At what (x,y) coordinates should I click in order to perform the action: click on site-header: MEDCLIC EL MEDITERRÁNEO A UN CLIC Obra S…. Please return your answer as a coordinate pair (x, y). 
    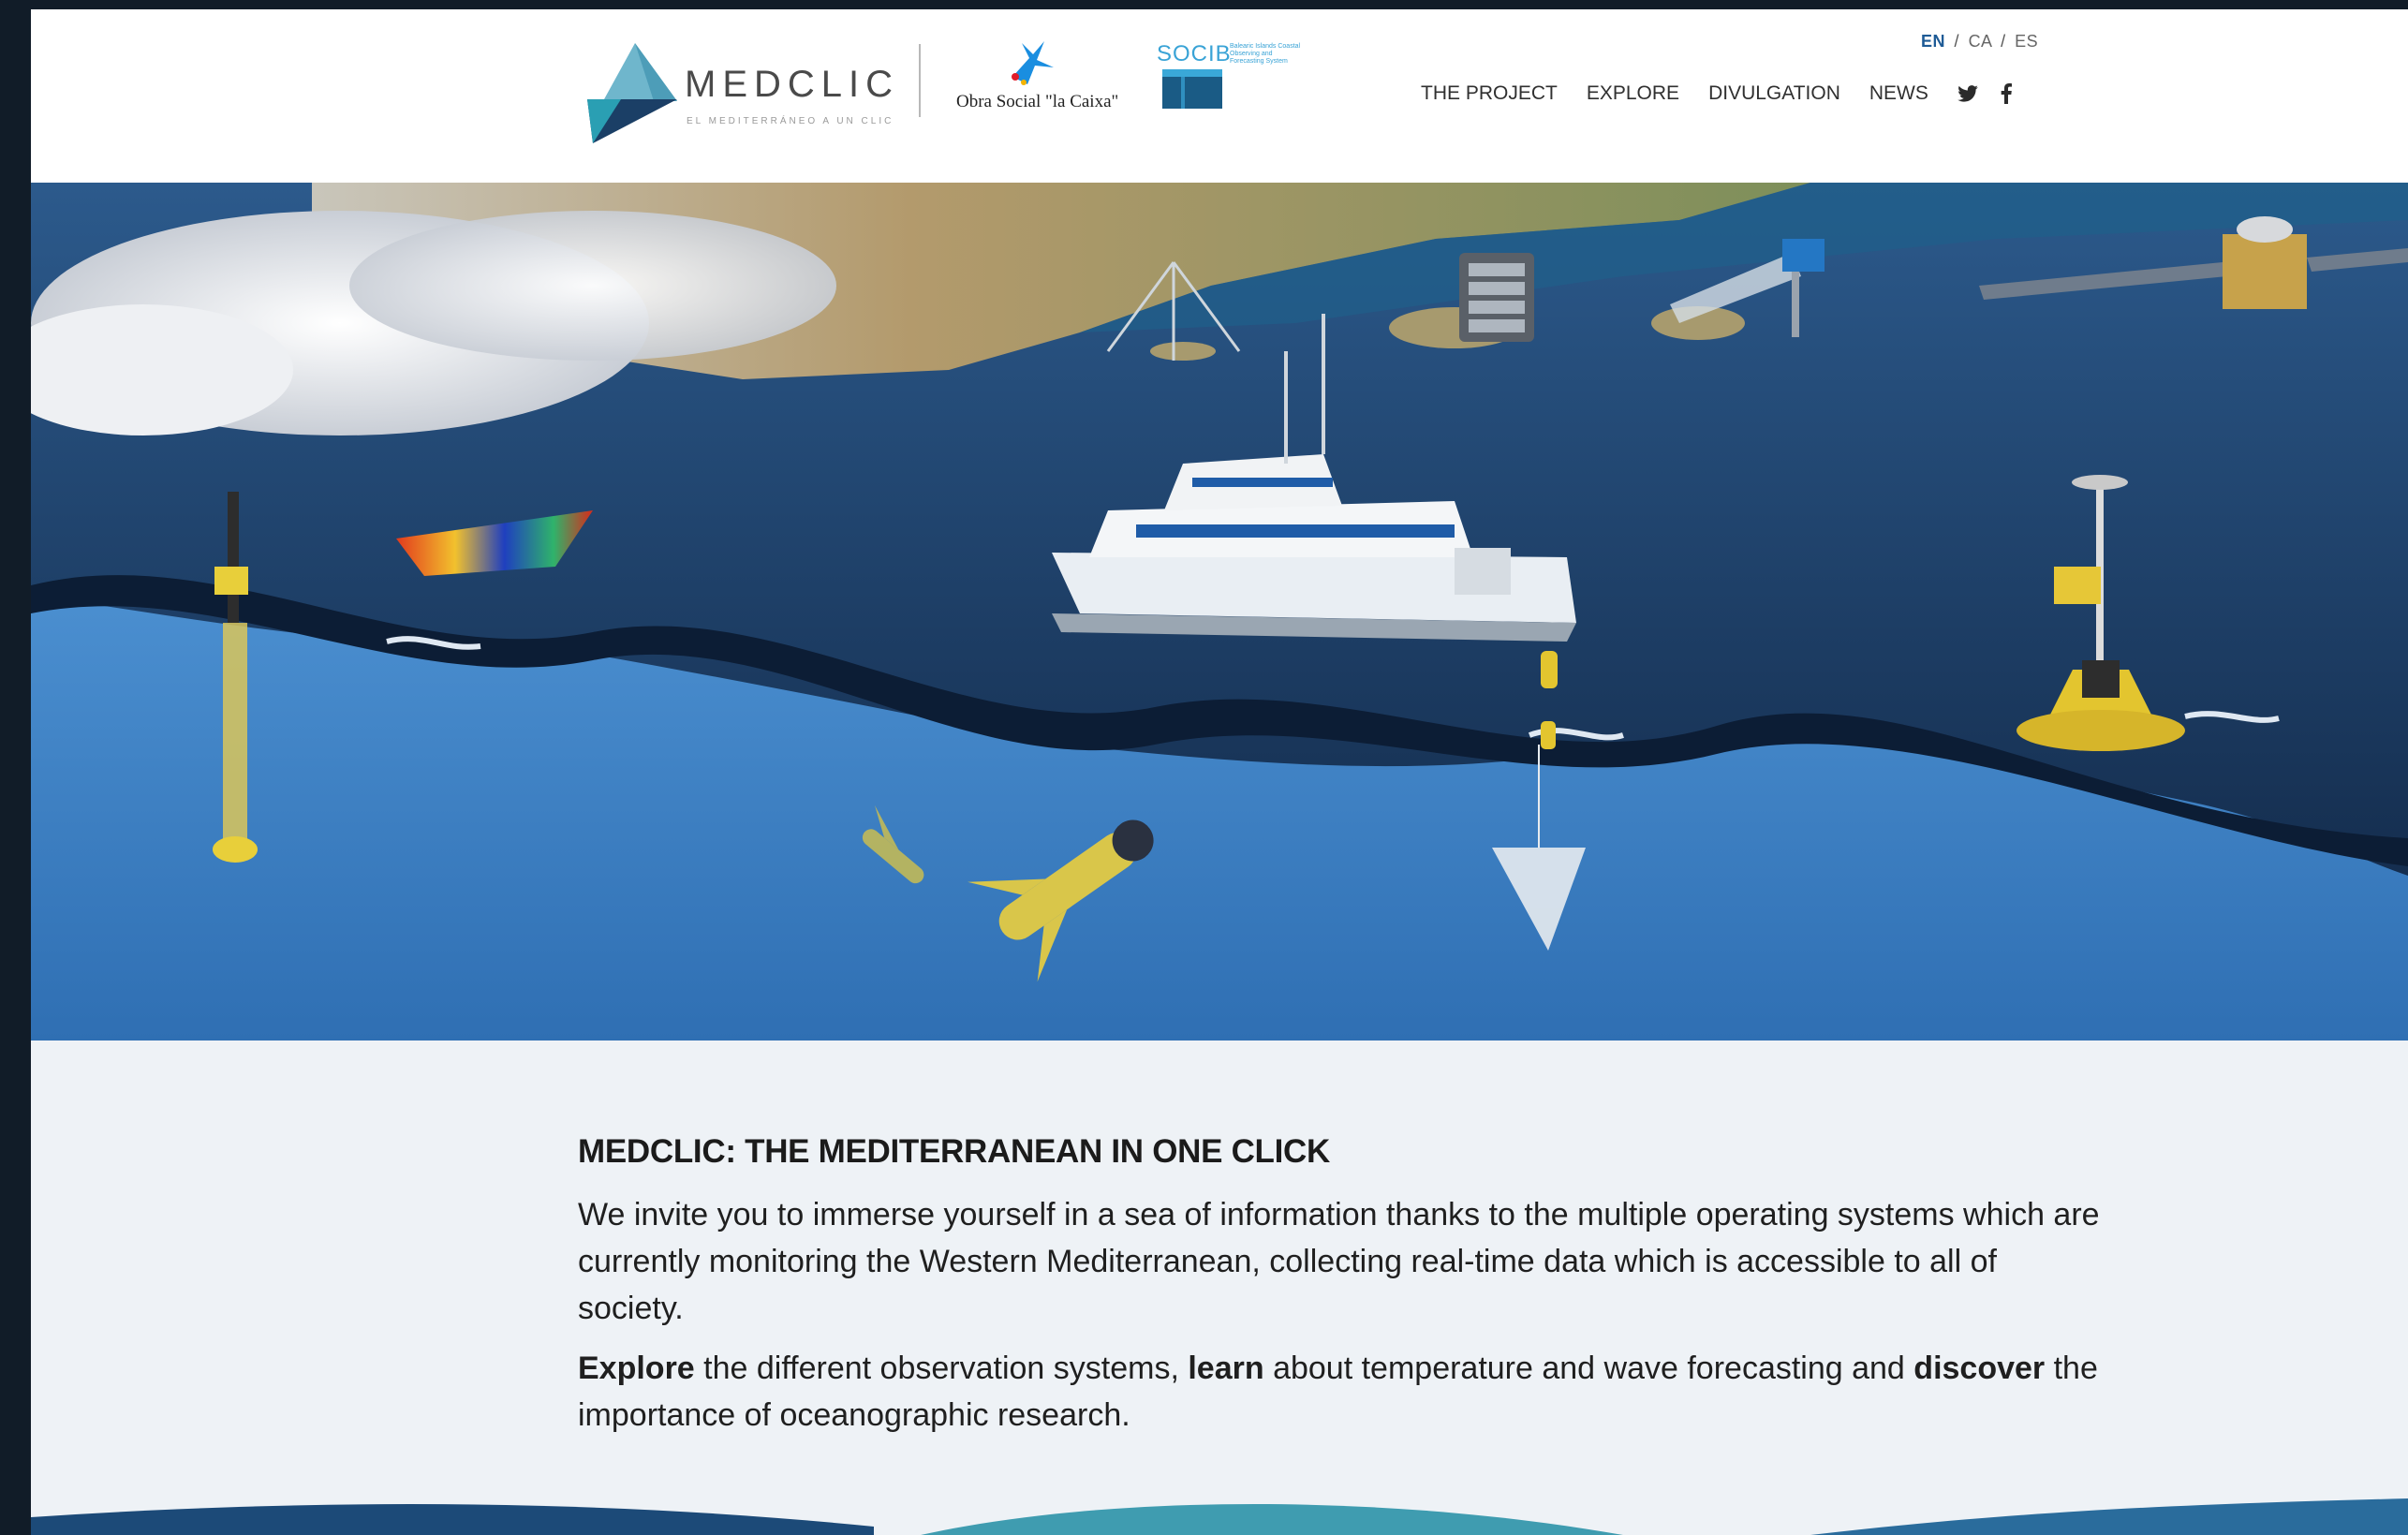
    Looking at the image, I should click on (1219, 96).